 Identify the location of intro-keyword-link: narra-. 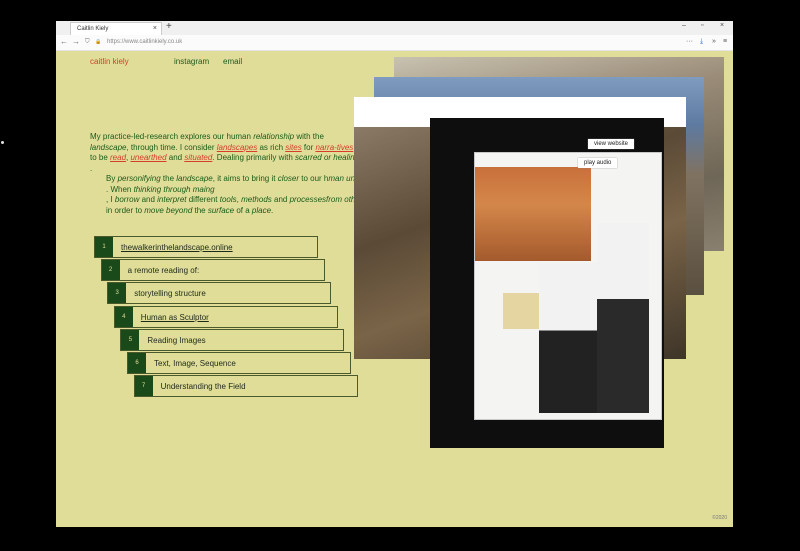
(325, 147).